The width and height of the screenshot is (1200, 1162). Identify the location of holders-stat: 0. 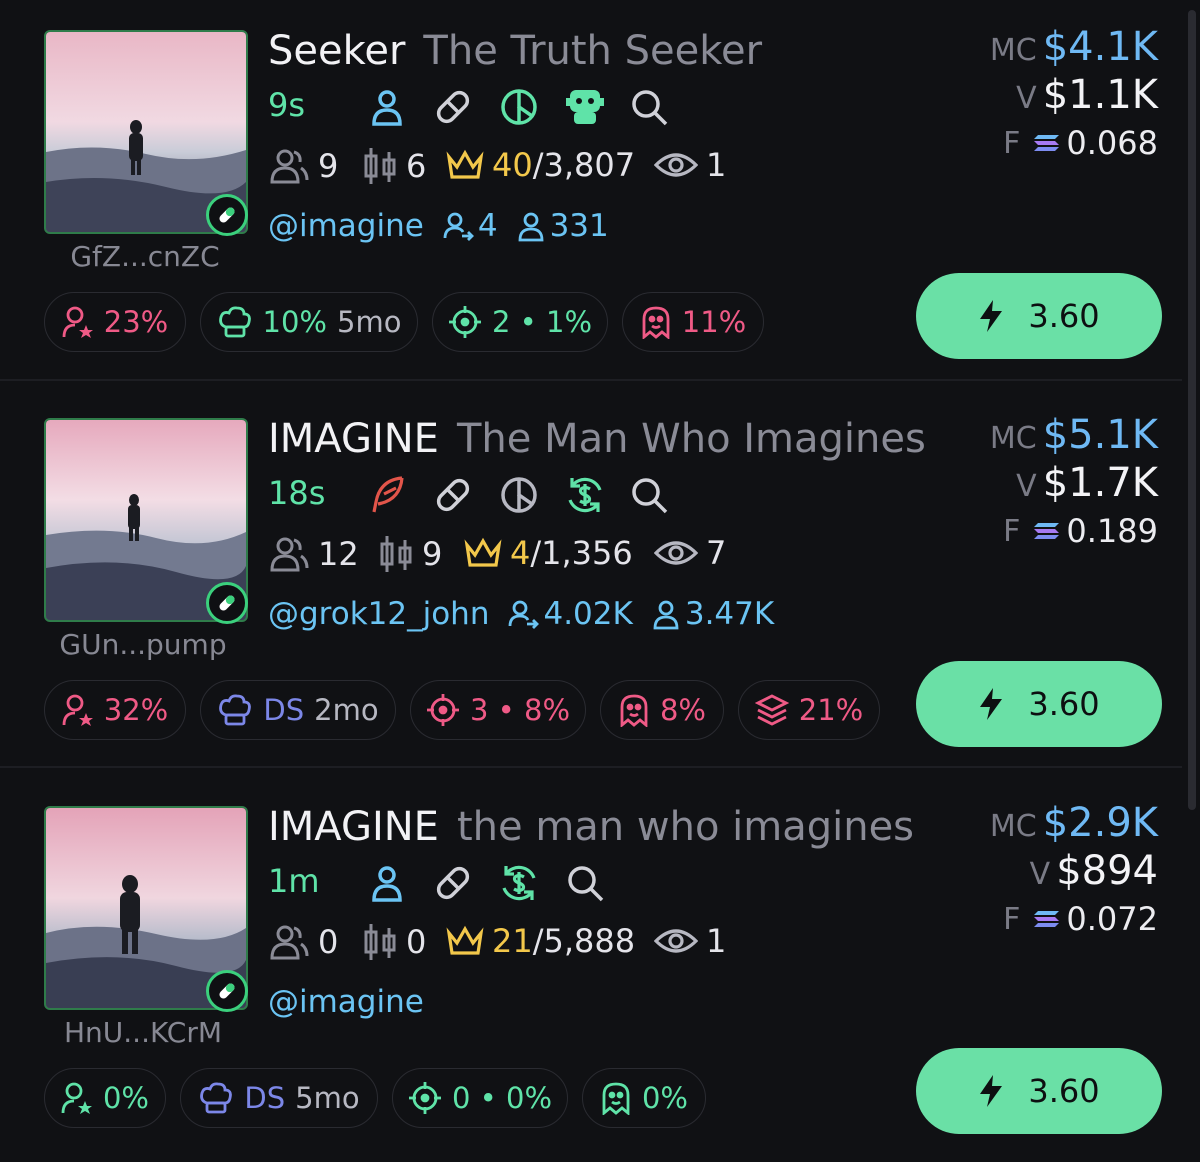
(303, 942).